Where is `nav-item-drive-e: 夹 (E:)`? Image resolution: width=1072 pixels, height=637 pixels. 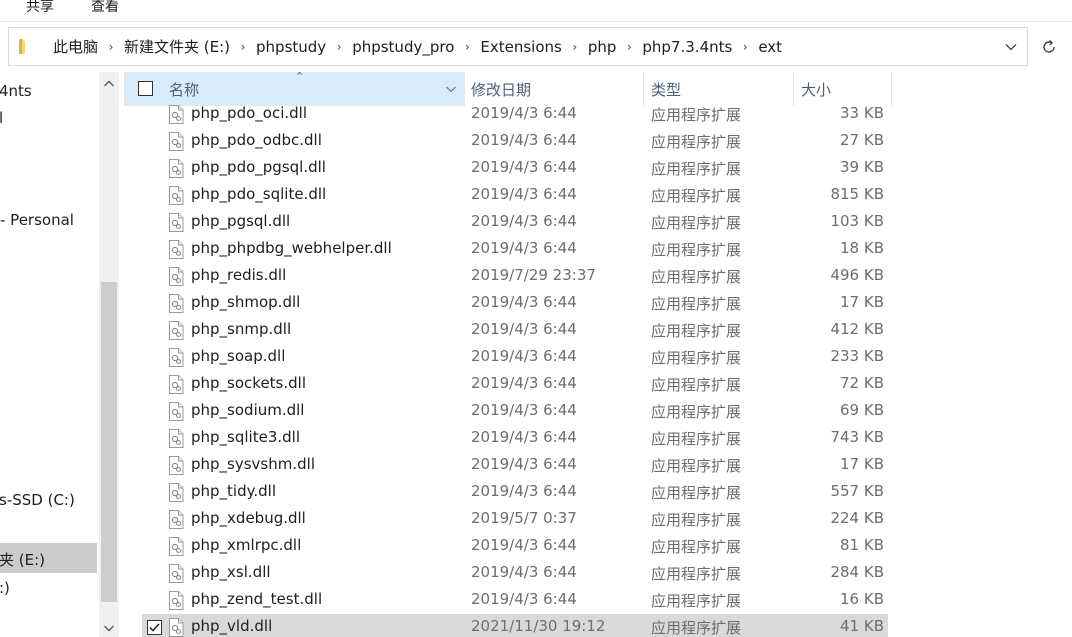 nav-item-drive-e: 夹 (E:) is located at coordinates (48, 558).